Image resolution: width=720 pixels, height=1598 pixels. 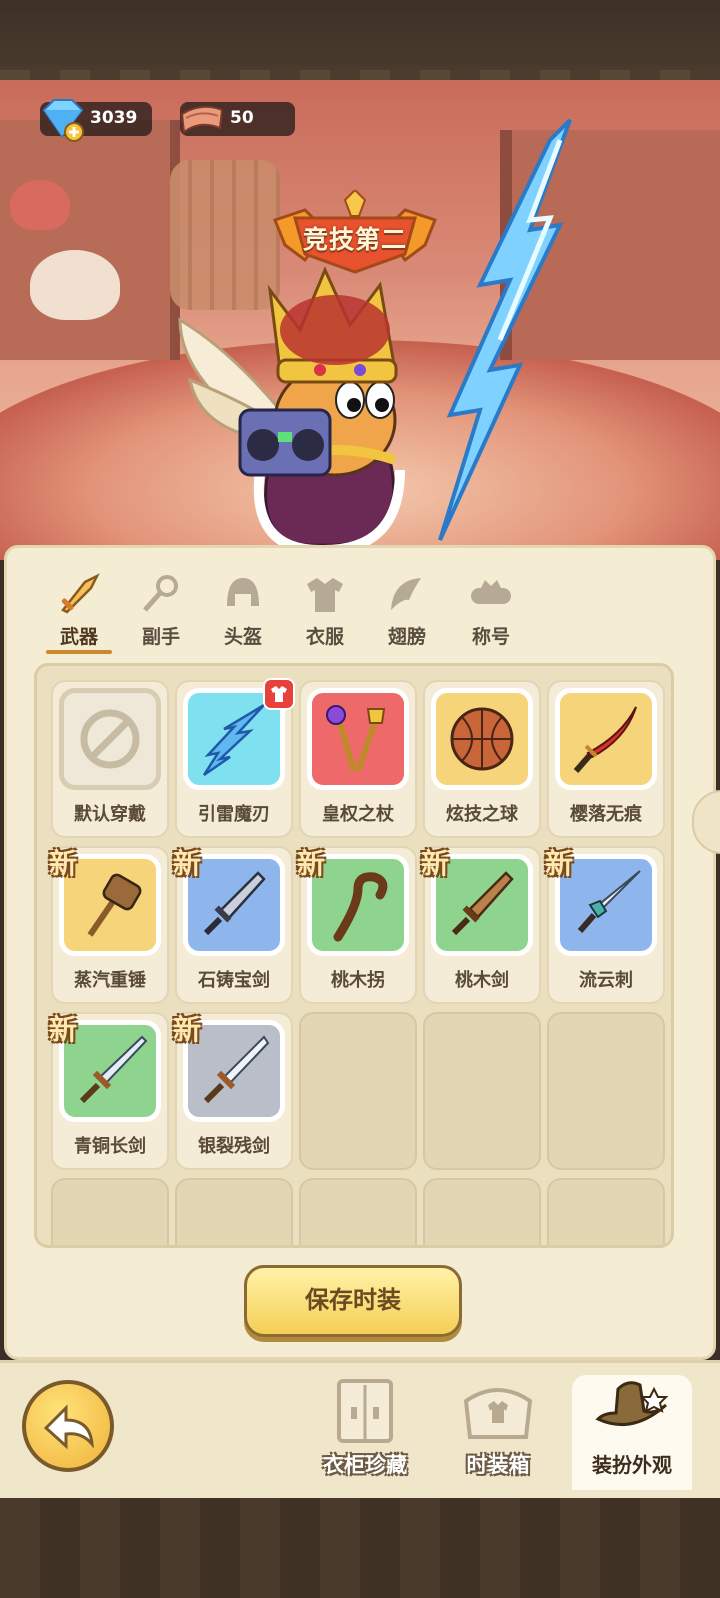 What do you see at coordinates (113, 1069) in the screenshot?
I see `longsword-icon` at bounding box center [113, 1069].